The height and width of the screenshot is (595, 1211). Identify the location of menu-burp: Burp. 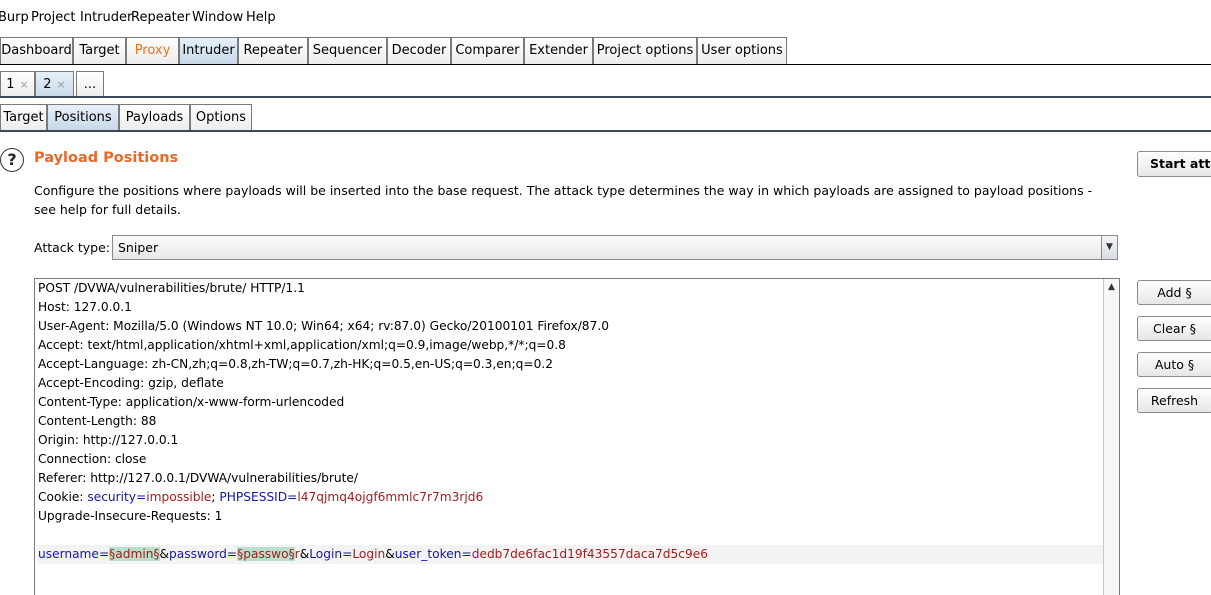
(14, 17).